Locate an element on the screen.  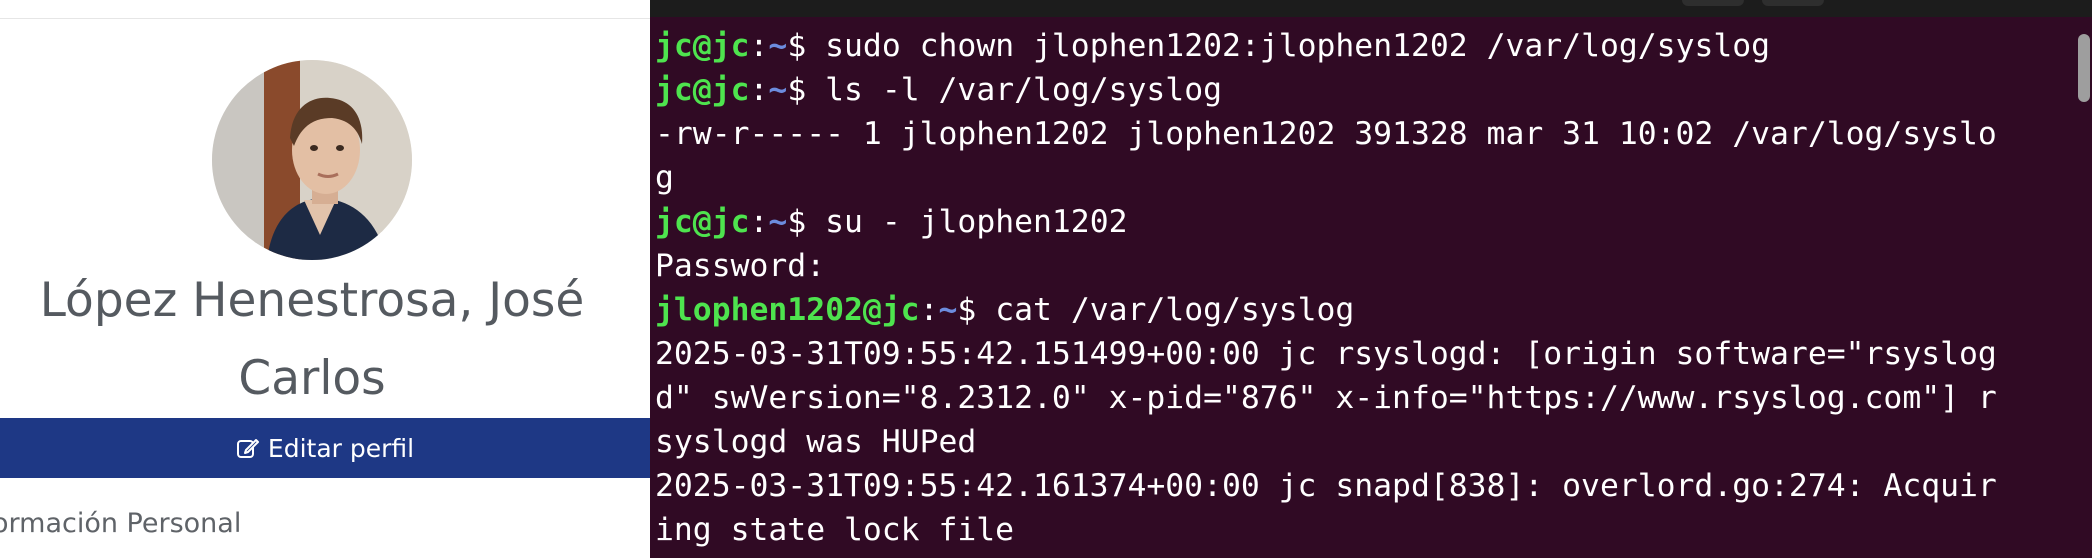
terminal-output-line: g is located at coordinates (664, 178).